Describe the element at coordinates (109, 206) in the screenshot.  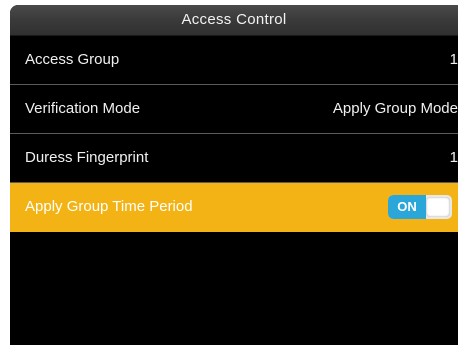
I see `menu-item-label: Apply Group Time Period` at that location.